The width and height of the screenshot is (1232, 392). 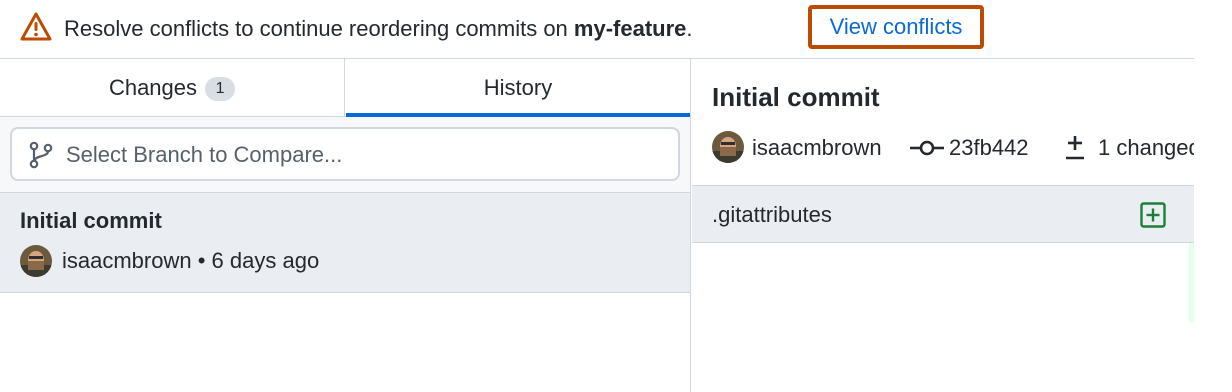 I want to click on commit-meta: isaacmbrown • 6 days ago, so click(x=190, y=261).